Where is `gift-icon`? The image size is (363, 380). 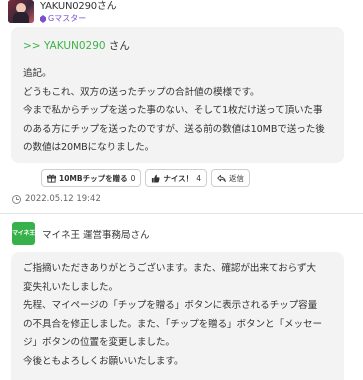 gift-icon is located at coordinates (51, 178).